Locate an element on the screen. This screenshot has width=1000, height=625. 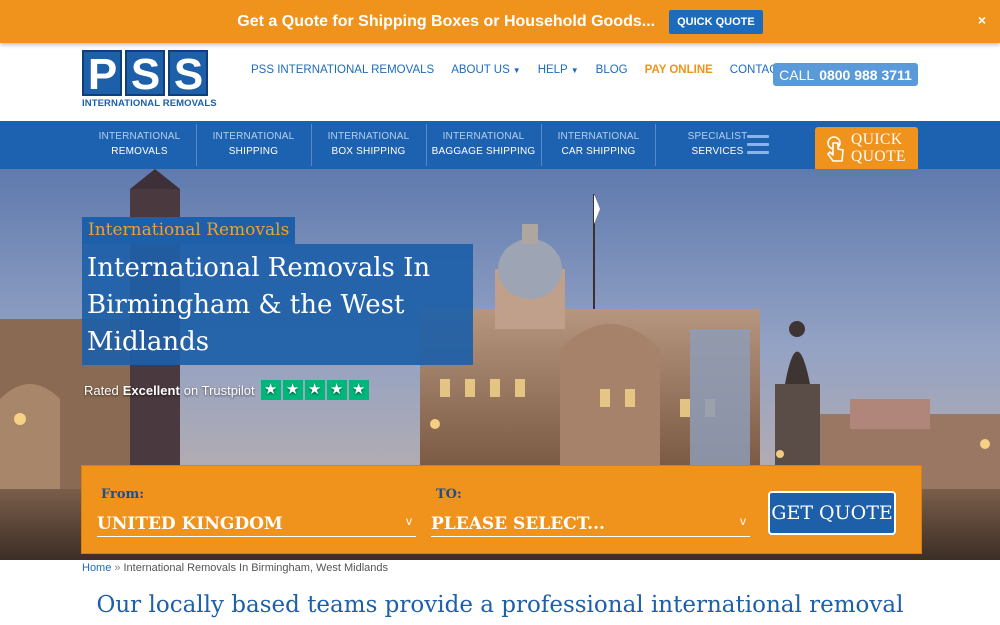
topnav-label: ABOUT US is located at coordinates (480, 70).